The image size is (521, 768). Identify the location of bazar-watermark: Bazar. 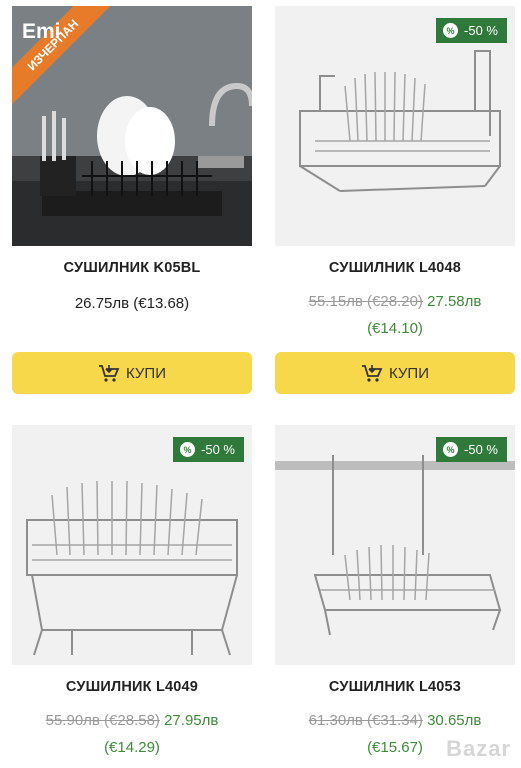
(478, 748).